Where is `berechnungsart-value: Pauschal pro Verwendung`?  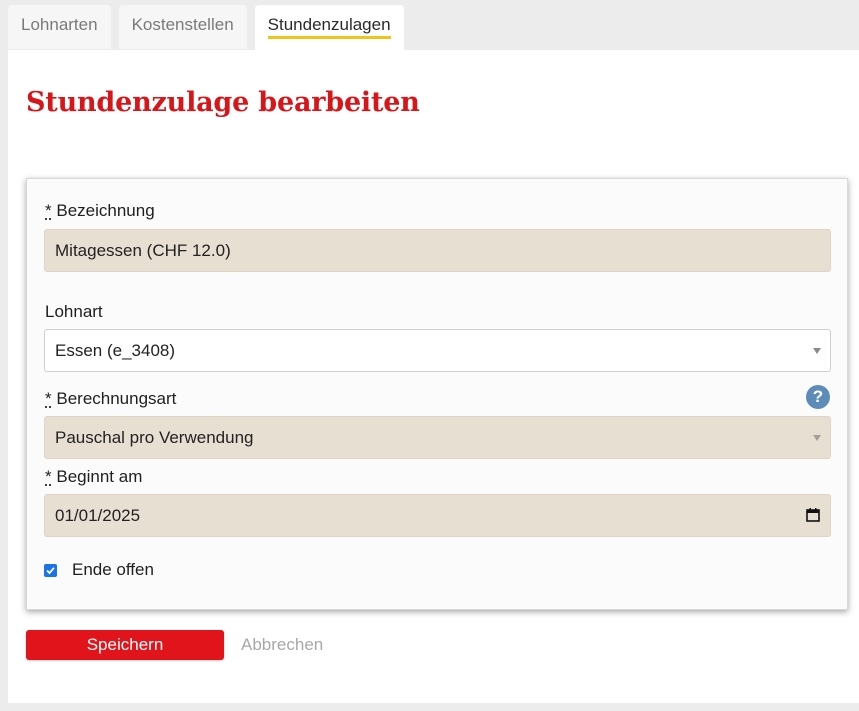
berechnungsart-value: Pauschal pro Verwendung is located at coordinates (154, 437).